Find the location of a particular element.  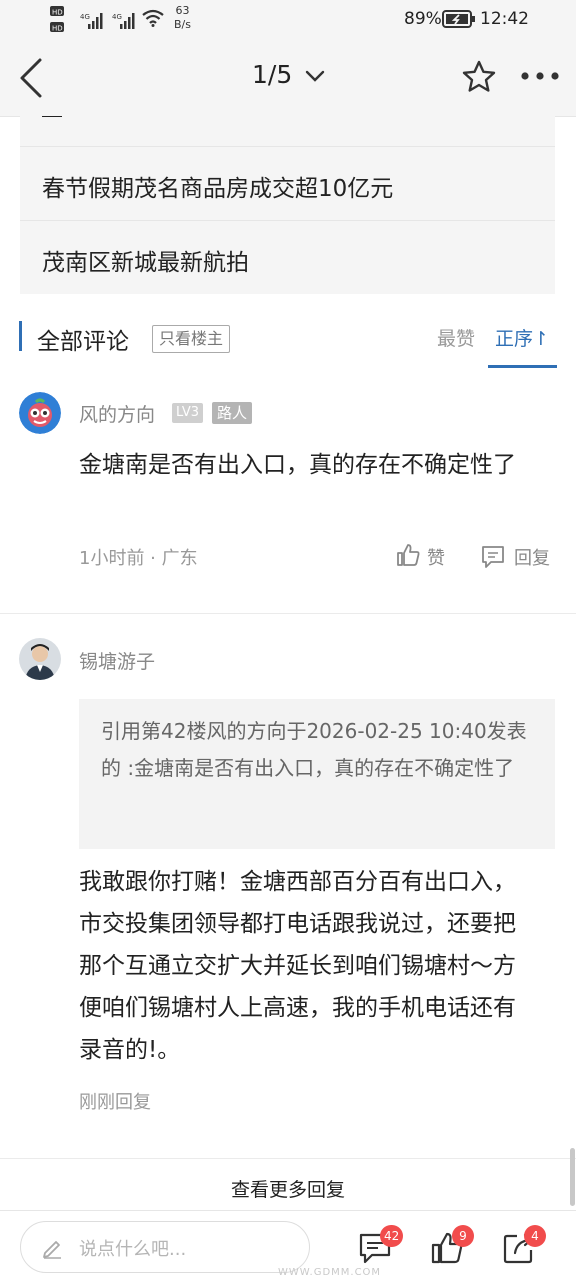

related-article-title: 茂南区新城最新航拍 is located at coordinates (145, 263).